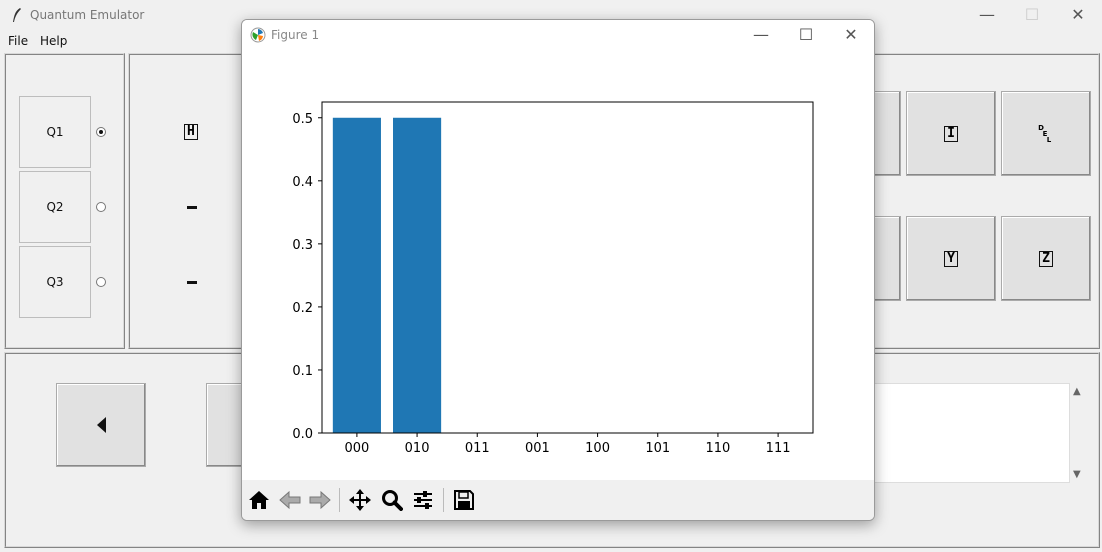 This screenshot has width=1102, height=552. I want to click on gate-button-i: I, so click(951, 133).